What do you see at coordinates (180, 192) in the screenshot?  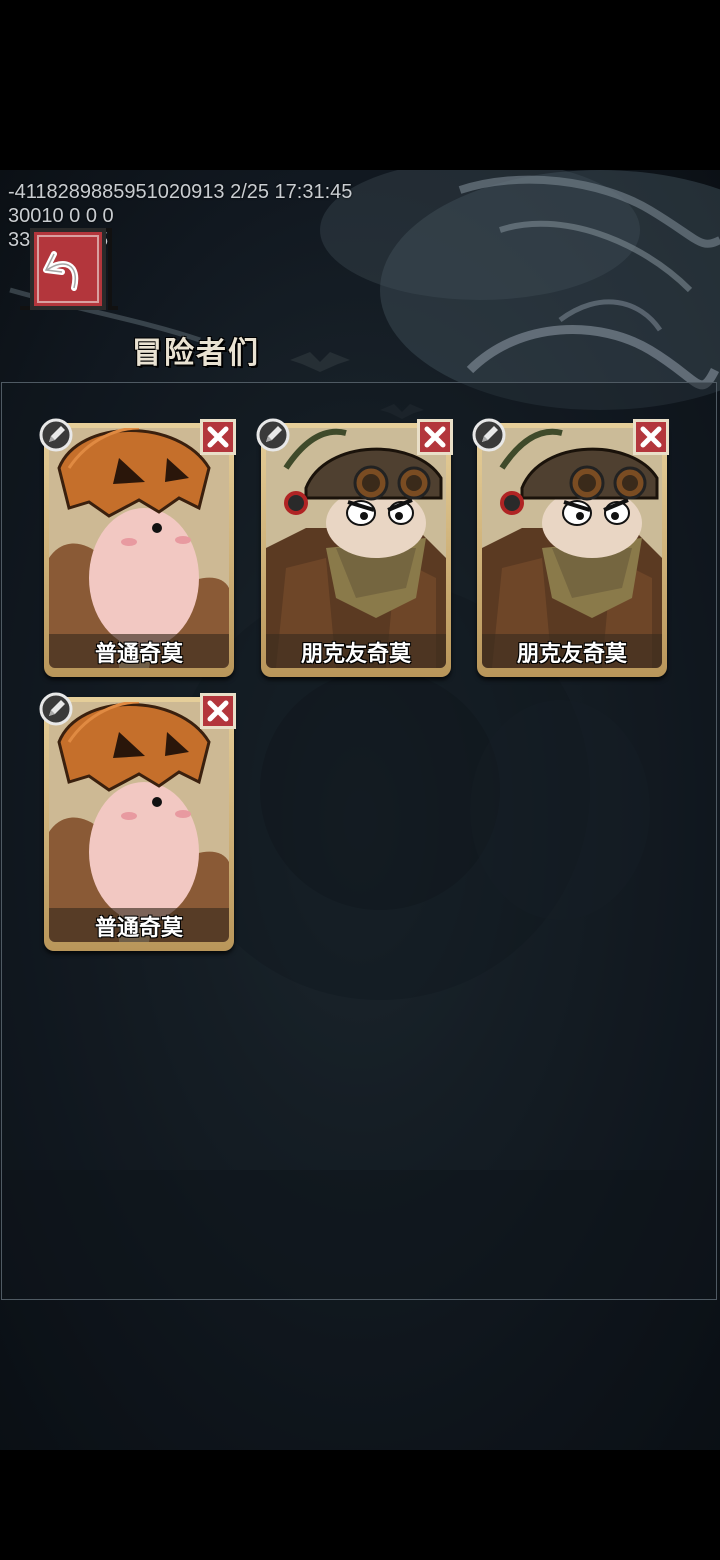 I see `debug-line-1: -4118289885951020913 2/25 17:31:45` at bounding box center [180, 192].